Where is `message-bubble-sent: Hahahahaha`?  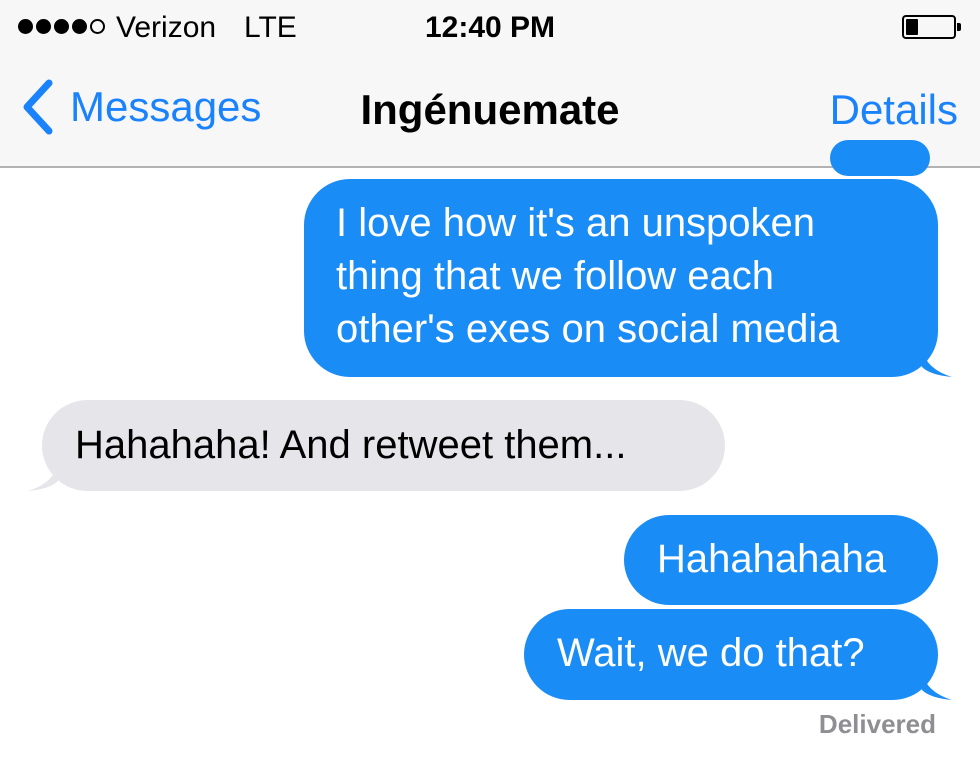 message-bubble-sent: Hahahahaha is located at coordinates (781, 560).